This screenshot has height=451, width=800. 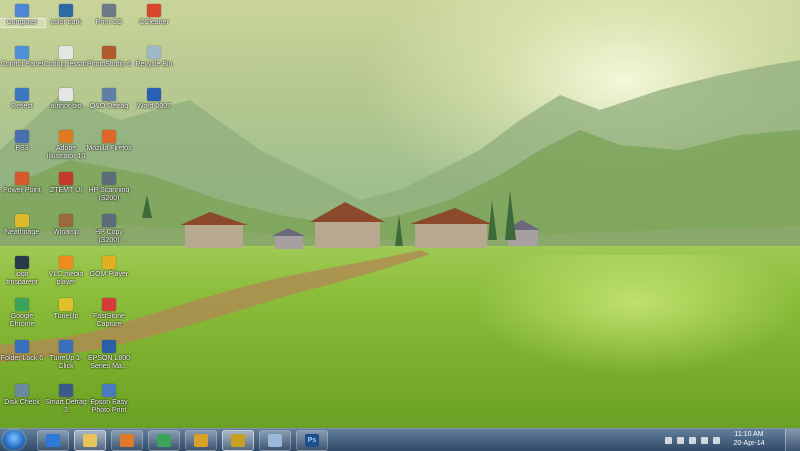 What do you see at coordinates (66, 316) in the screenshot?
I see `desktop-shortcut-label: TuneUp` at bounding box center [66, 316].